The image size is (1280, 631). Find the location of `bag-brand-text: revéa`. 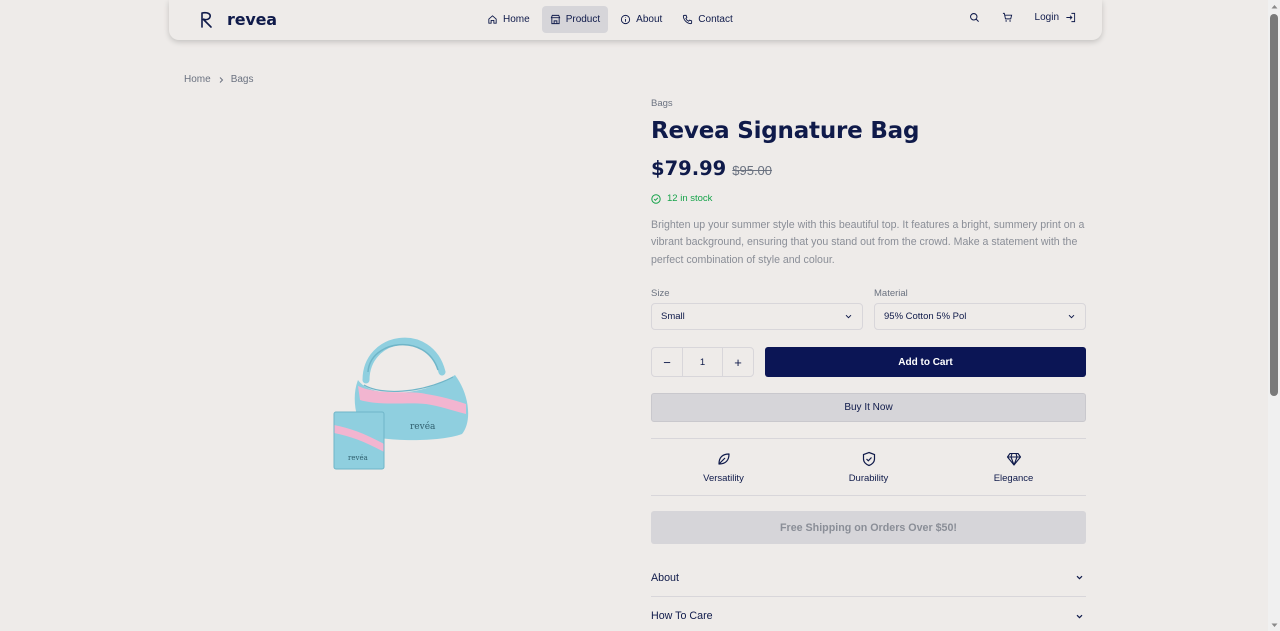

bag-brand-text: revéa is located at coordinates (423, 426).